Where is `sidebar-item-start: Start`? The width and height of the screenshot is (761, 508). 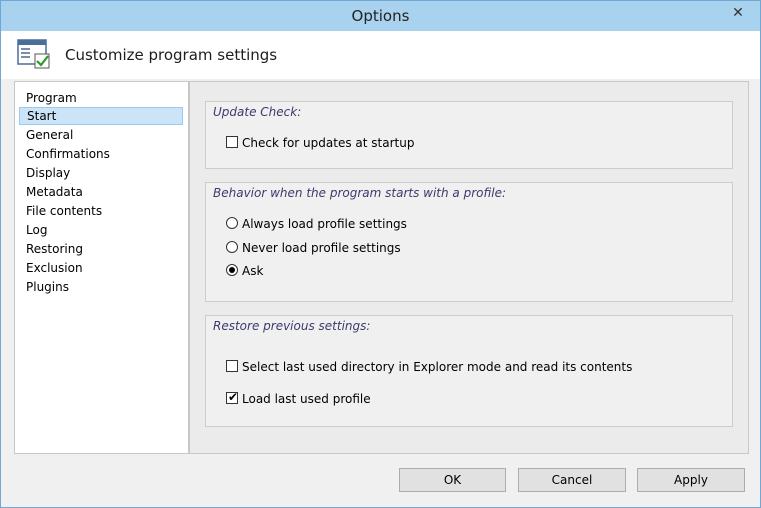
sidebar-item-start: Start is located at coordinates (101, 116).